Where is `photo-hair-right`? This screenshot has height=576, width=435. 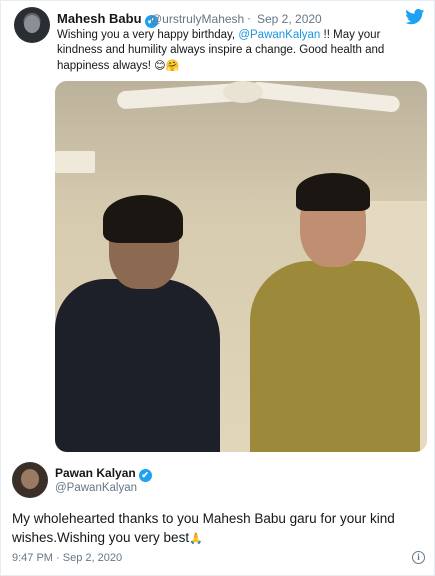
photo-hair-right is located at coordinates (333, 192).